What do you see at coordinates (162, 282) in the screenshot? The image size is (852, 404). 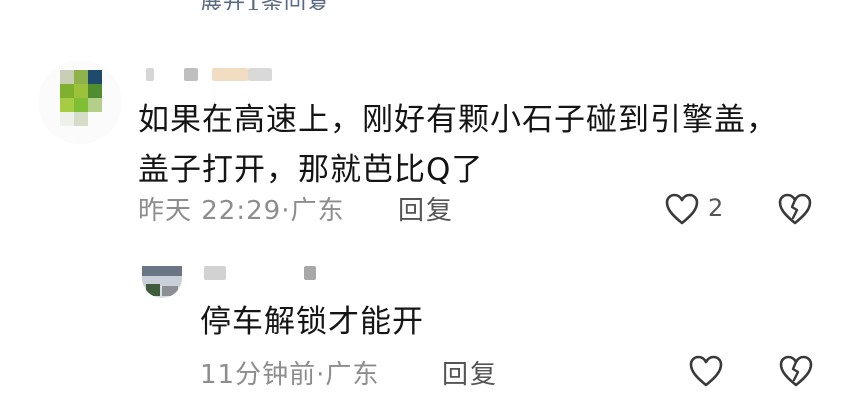 I see `reply-avatar` at bounding box center [162, 282].